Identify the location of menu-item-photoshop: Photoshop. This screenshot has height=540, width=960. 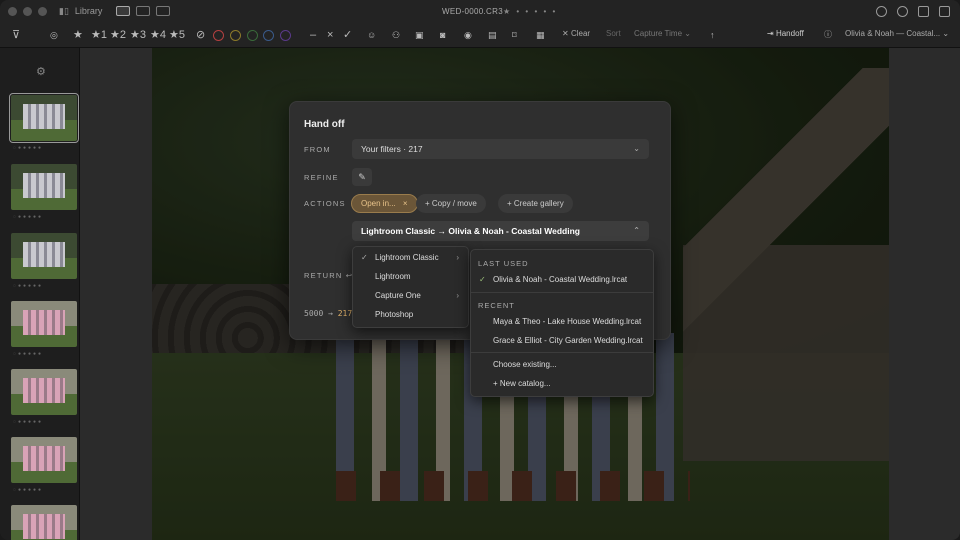
(410, 314).